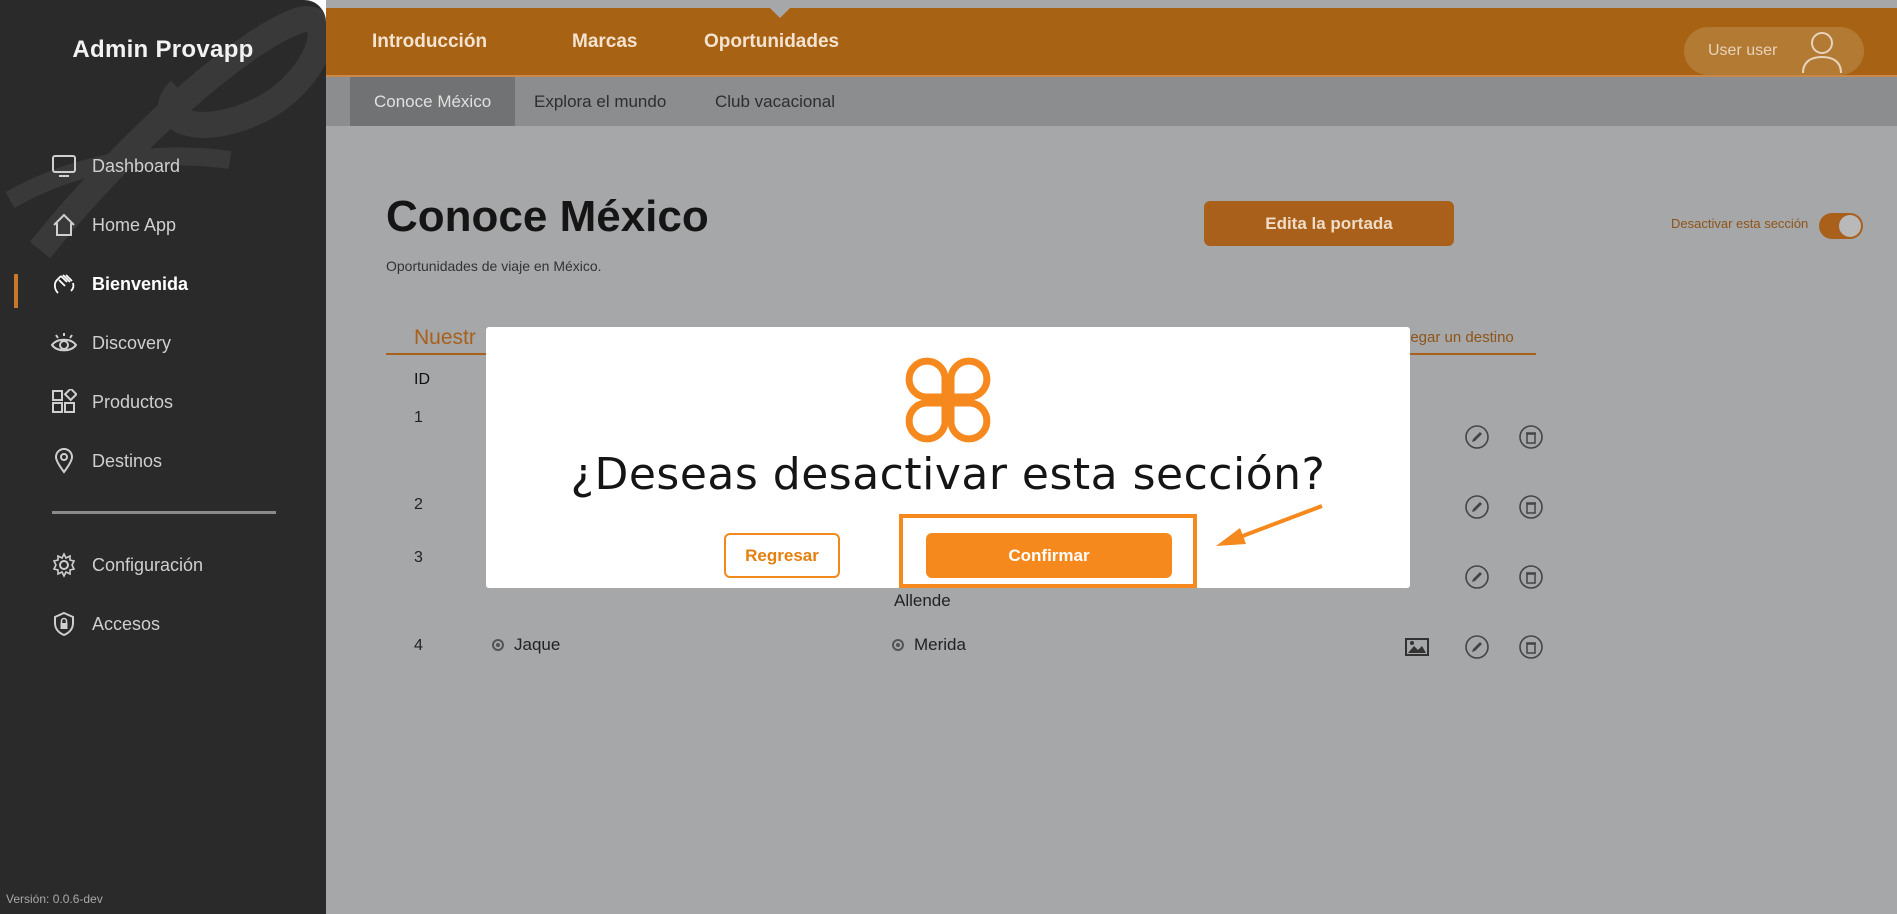  Describe the element at coordinates (1850, 226) in the screenshot. I see `toggle-knob` at that location.